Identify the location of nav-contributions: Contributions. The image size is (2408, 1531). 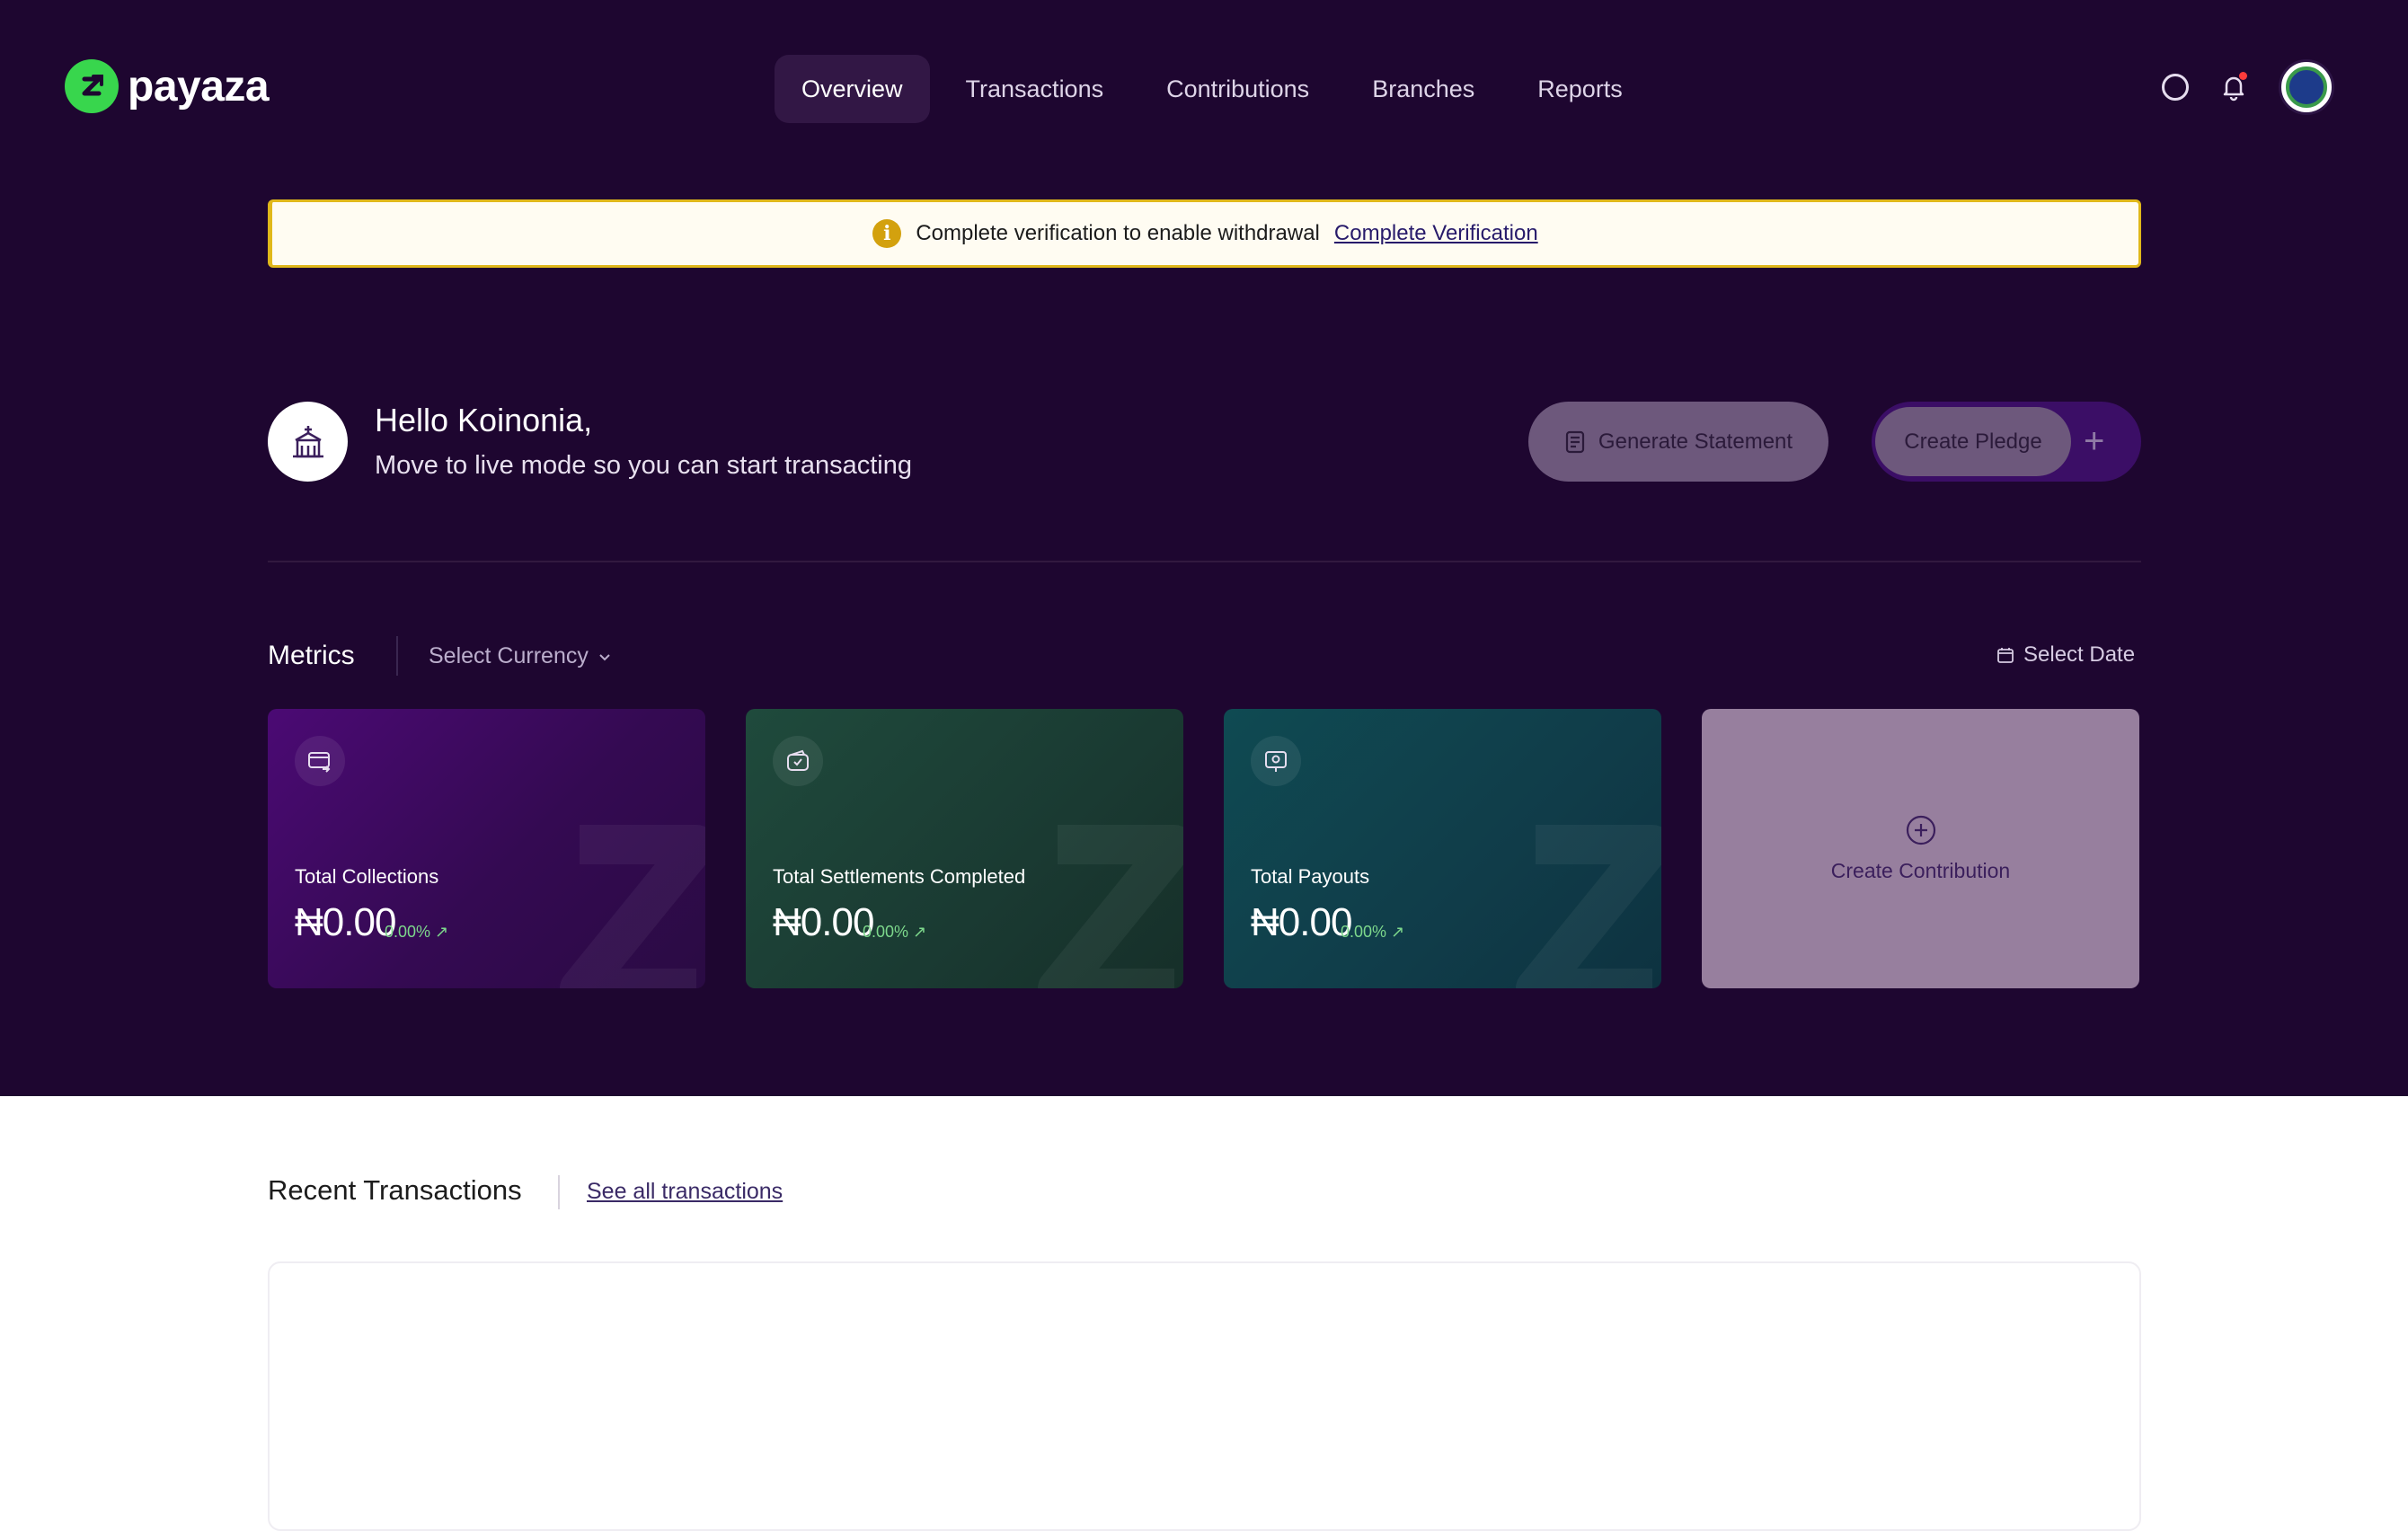
(1237, 89).